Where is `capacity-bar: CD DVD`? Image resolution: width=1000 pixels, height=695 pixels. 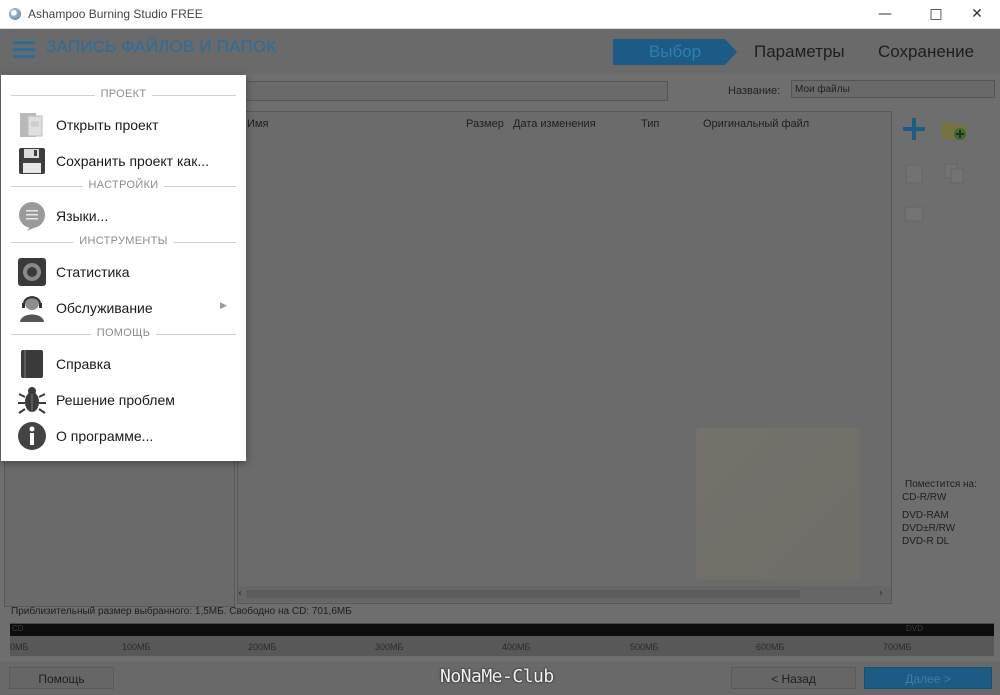
capacity-bar: CD DVD is located at coordinates (502, 629).